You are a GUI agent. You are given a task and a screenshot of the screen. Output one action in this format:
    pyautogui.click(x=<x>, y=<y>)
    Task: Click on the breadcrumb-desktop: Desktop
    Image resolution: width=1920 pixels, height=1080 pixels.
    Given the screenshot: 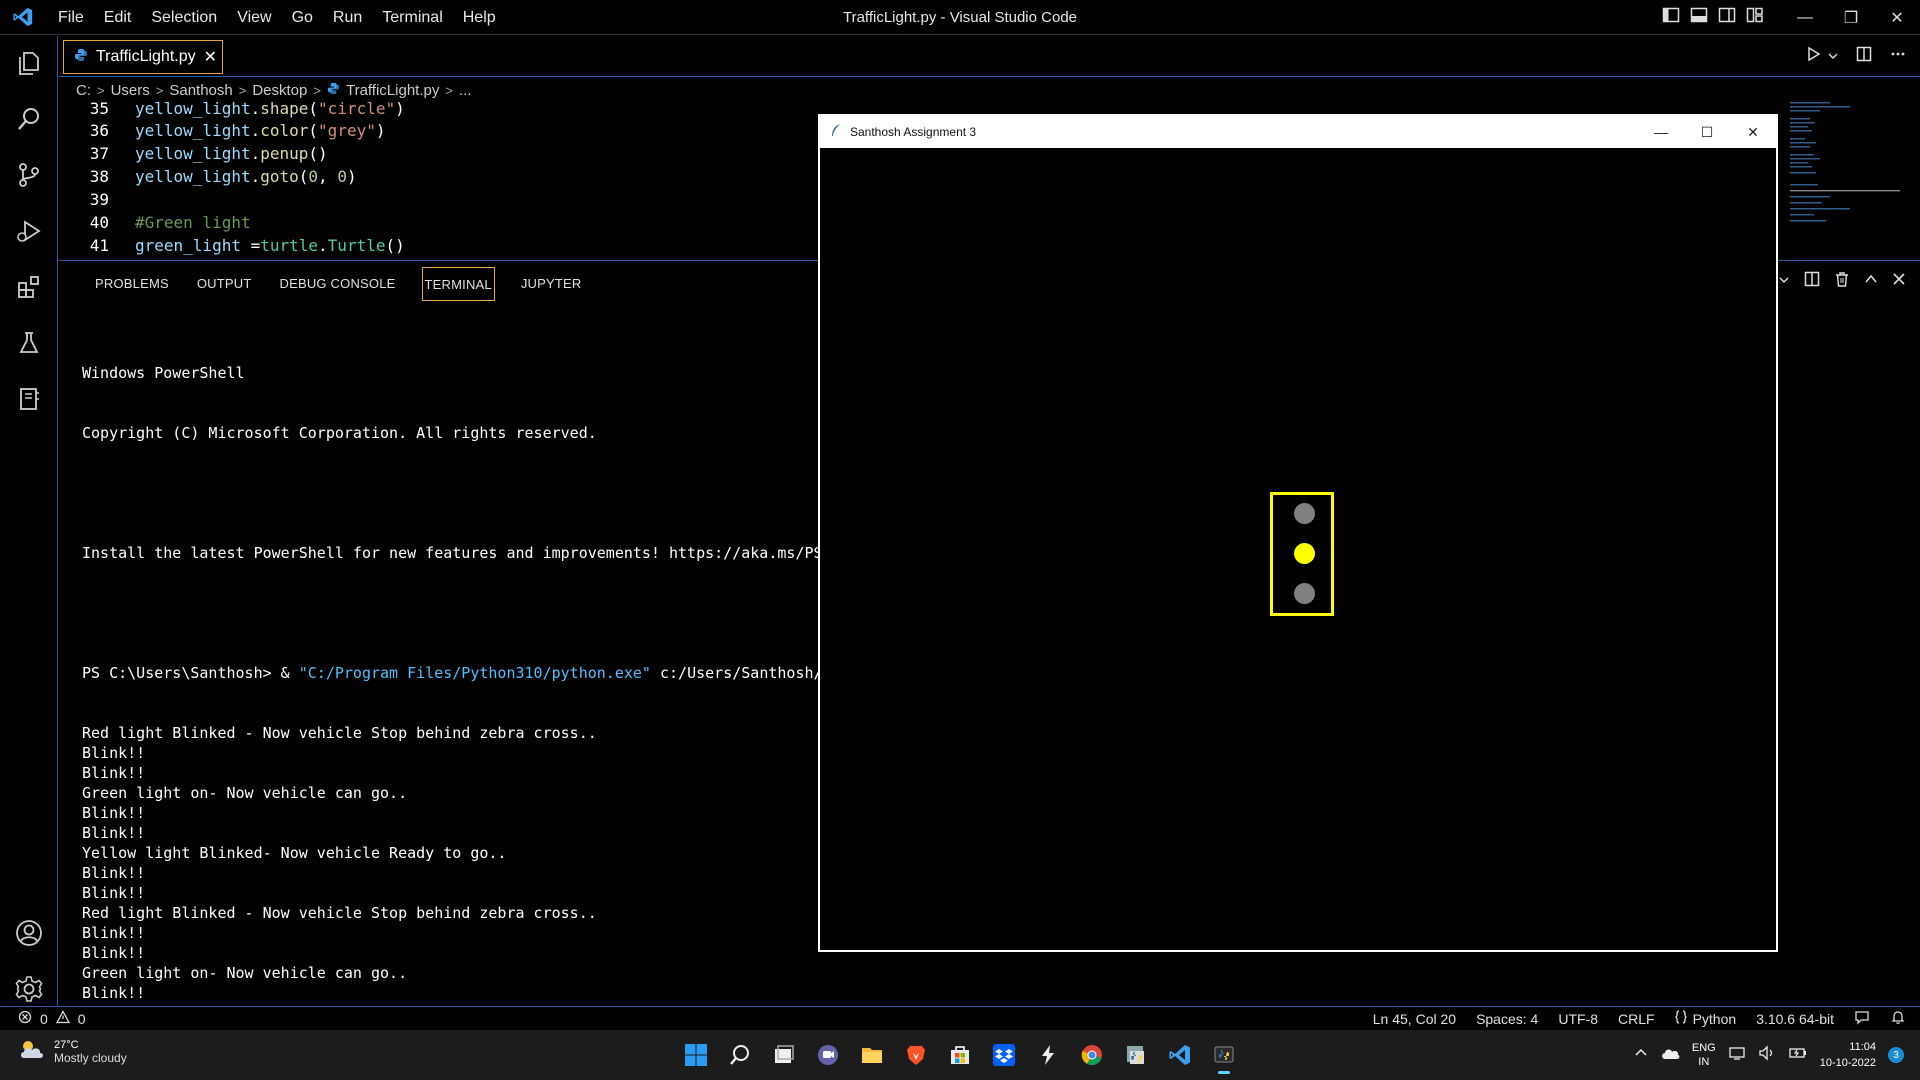 What is the action you would take?
    pyautogui.click(x=279, y=90)
    